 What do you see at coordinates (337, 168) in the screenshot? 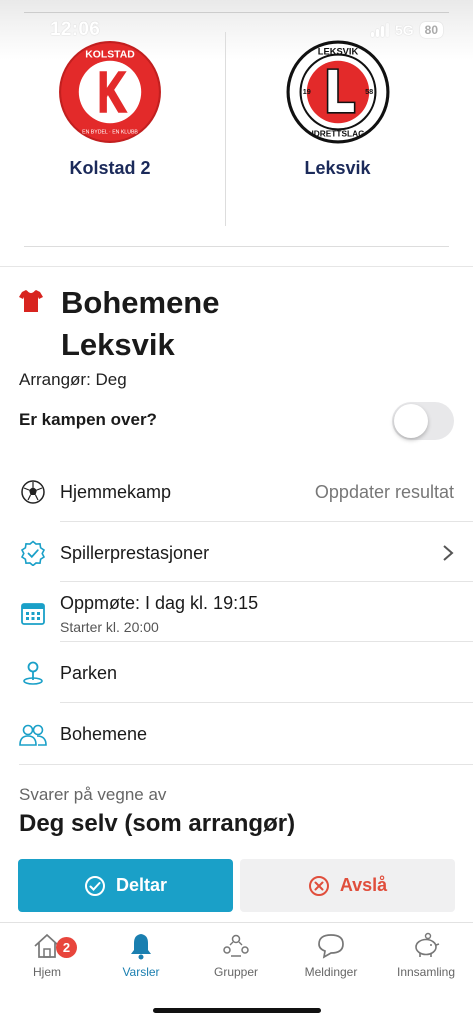
I see `away-team-name: Leksvik` at bounding box center [337, 168].